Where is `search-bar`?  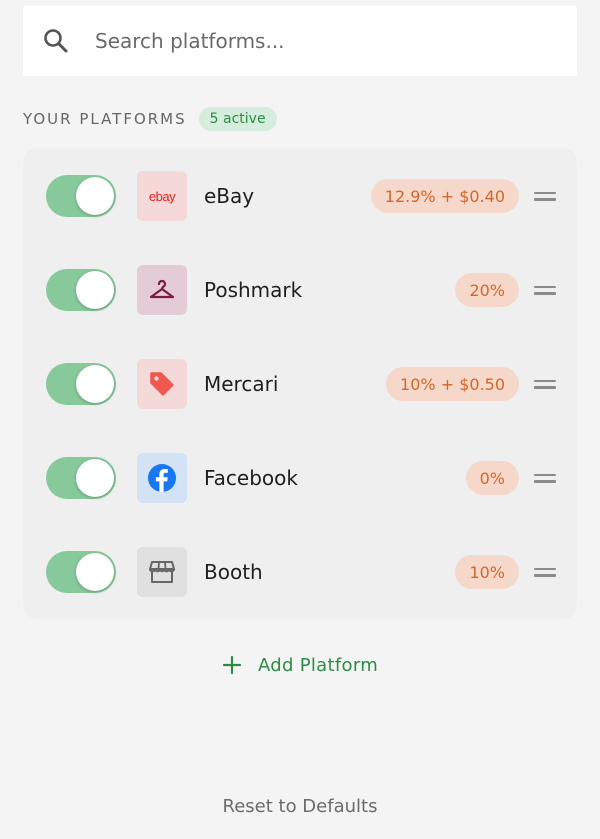
search-bar is located at coordinates (300, 41).